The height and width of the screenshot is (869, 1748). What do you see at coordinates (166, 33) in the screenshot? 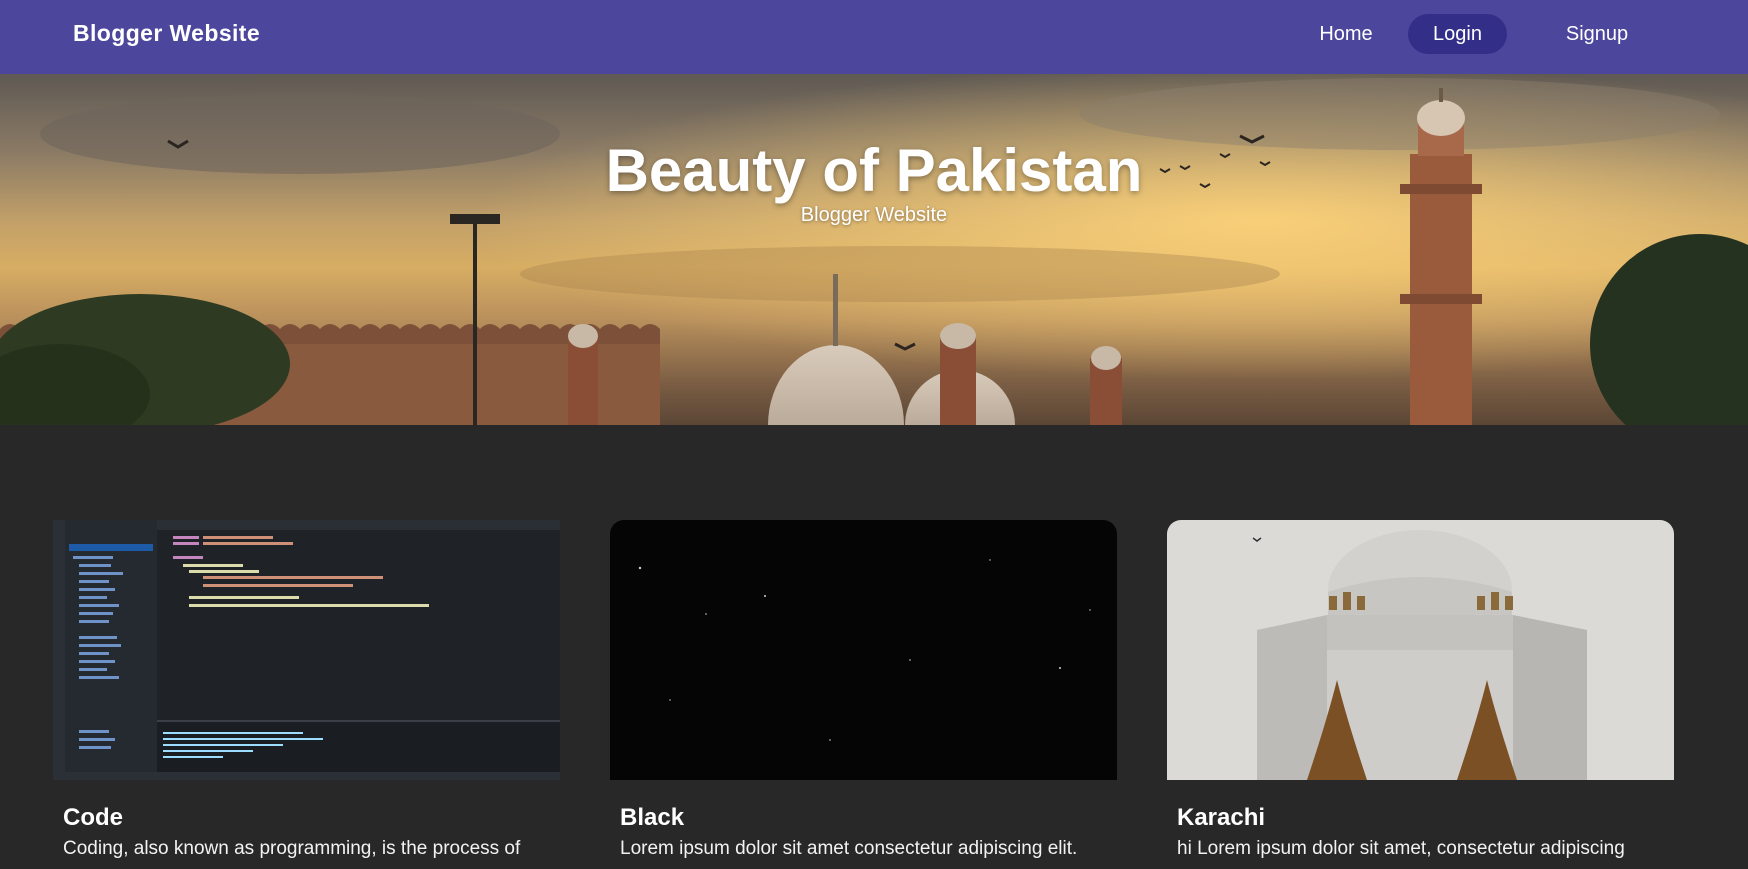
I see `brand-logo: Blogger Website` at bounding box center [166, 33].